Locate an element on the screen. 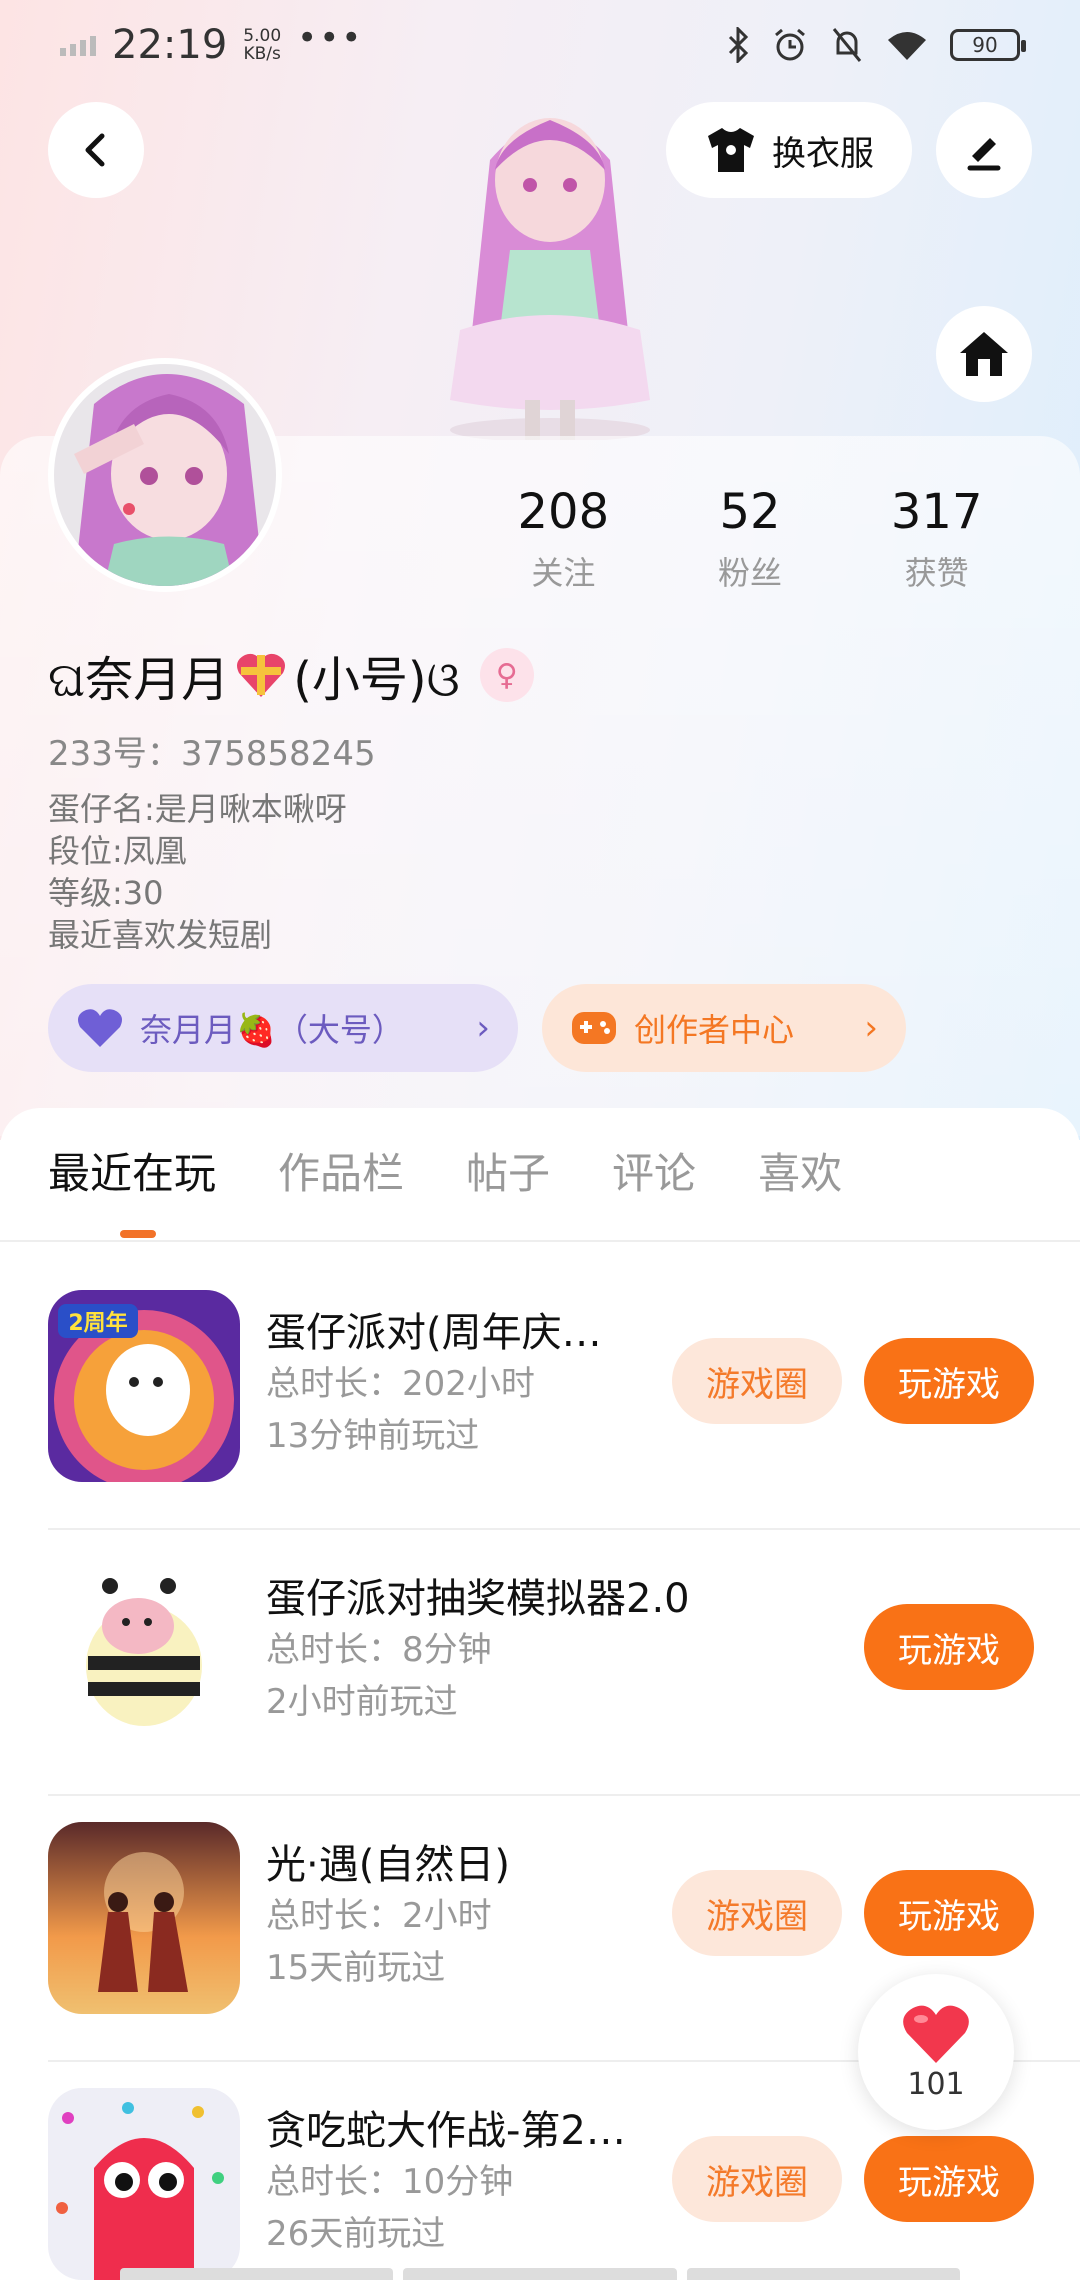  linked-account-button: 奈月月🍓（大号） › is located at coordinates (283, 1028).